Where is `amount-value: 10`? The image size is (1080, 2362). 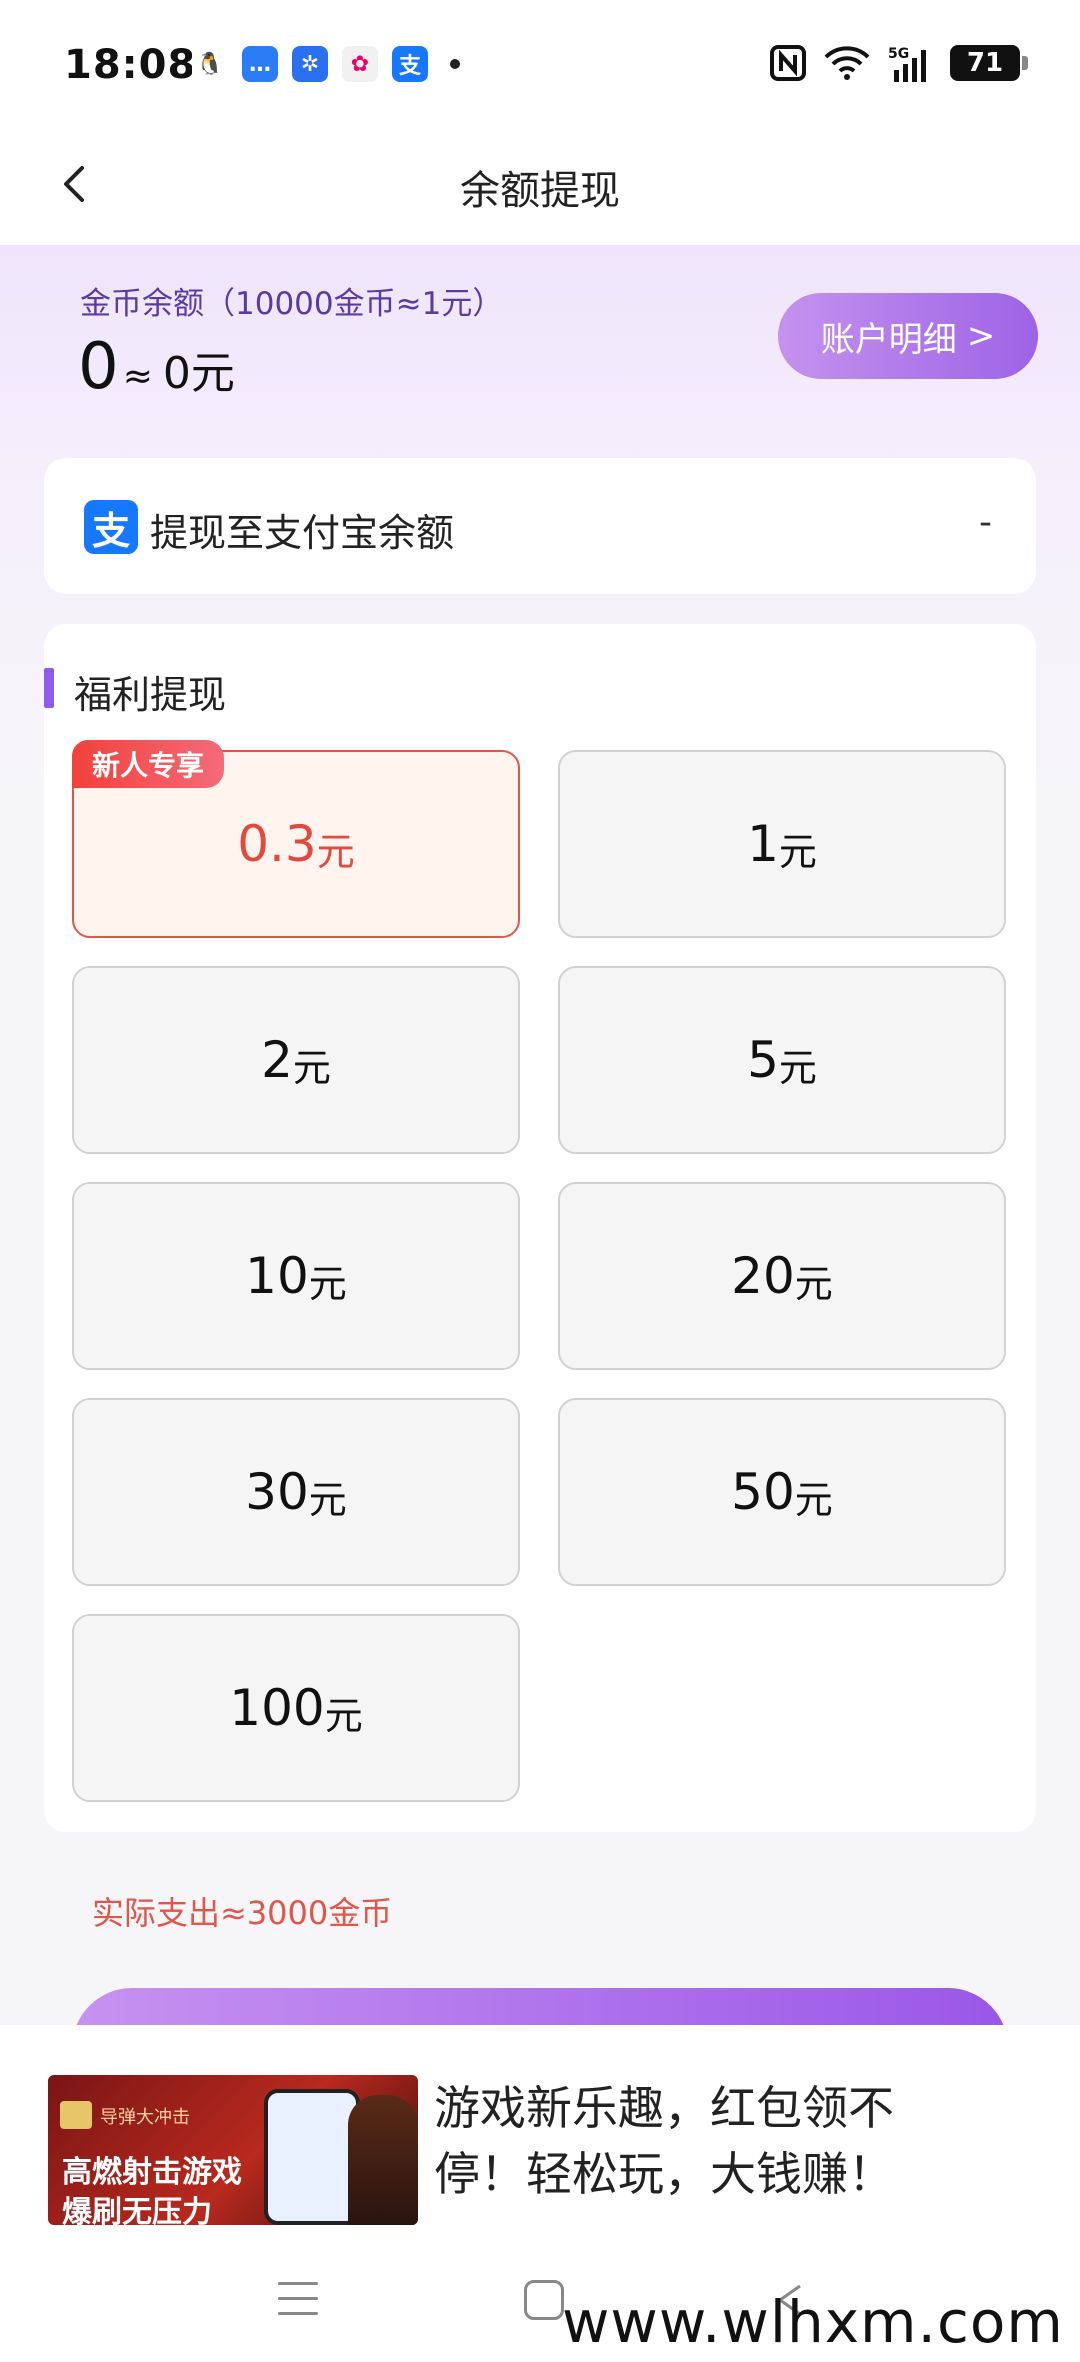 amount-value: 10 is located at coordinates (277, 1276).